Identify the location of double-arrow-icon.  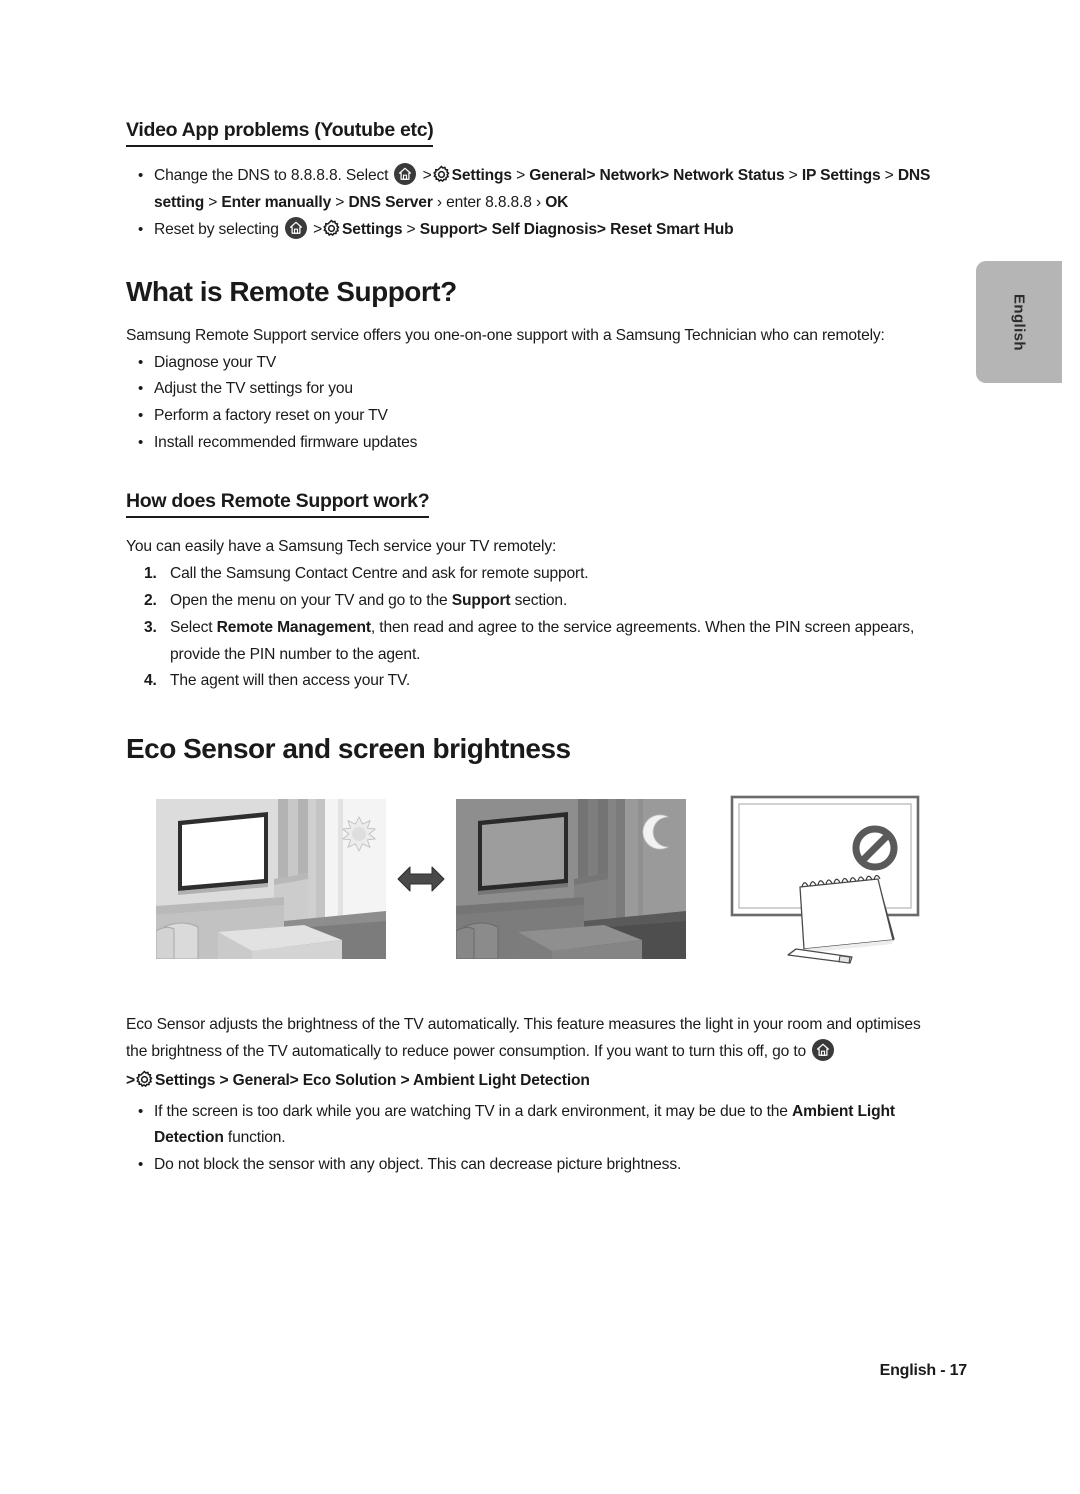
(426, 883).